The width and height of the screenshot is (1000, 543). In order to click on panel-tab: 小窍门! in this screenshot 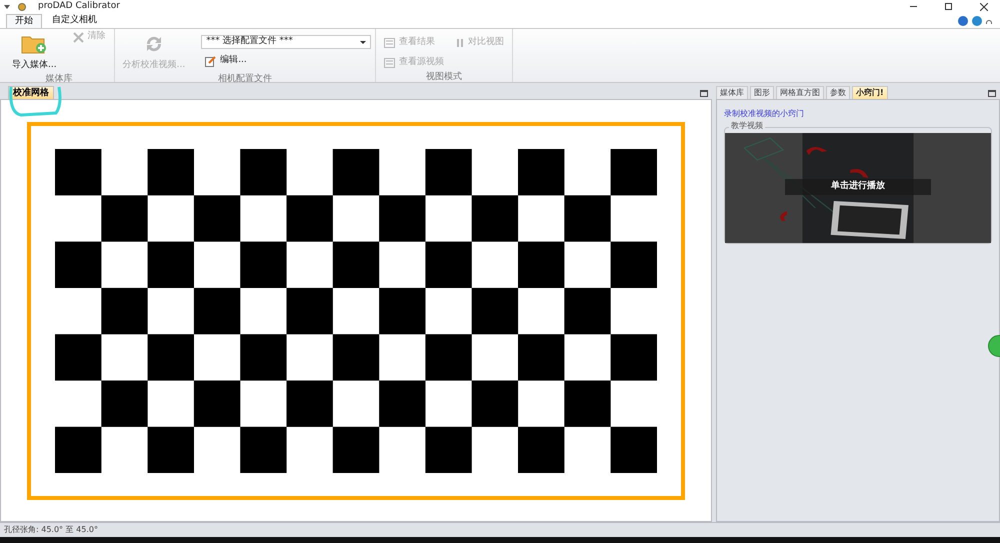, I will do `click(870, 92)`.